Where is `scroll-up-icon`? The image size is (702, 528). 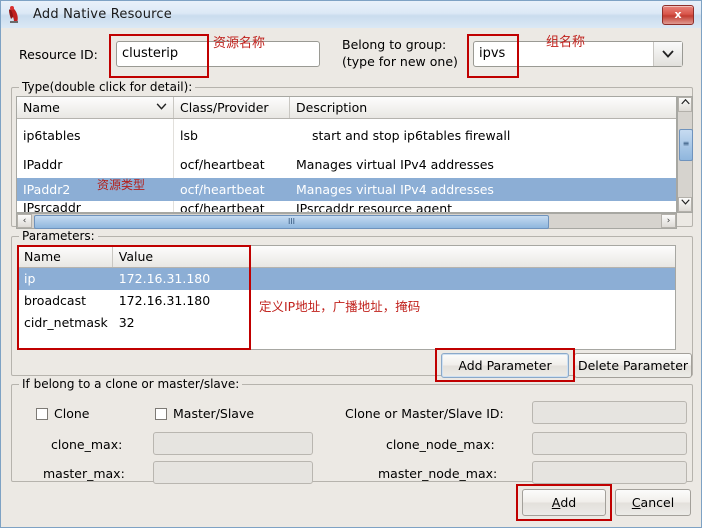
scroll-up-icon is located at coordinates (685, 104).